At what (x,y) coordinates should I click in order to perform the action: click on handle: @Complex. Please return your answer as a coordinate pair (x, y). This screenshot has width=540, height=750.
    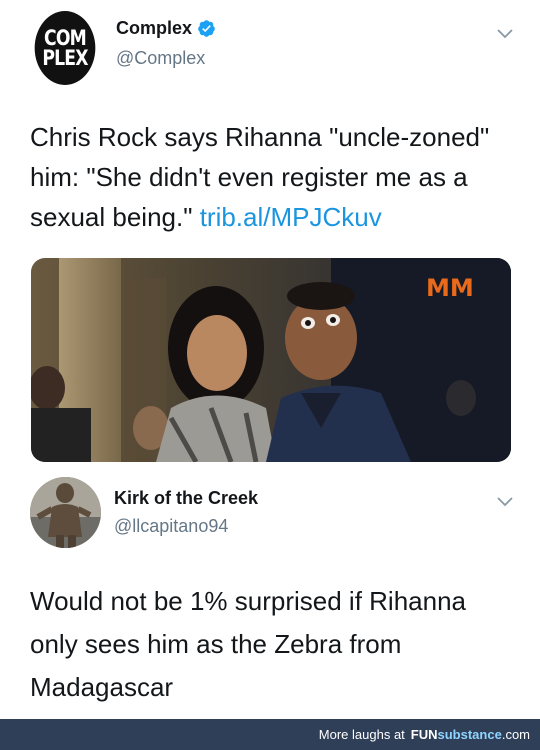
    Looking at the image, I should click on (161, 58).